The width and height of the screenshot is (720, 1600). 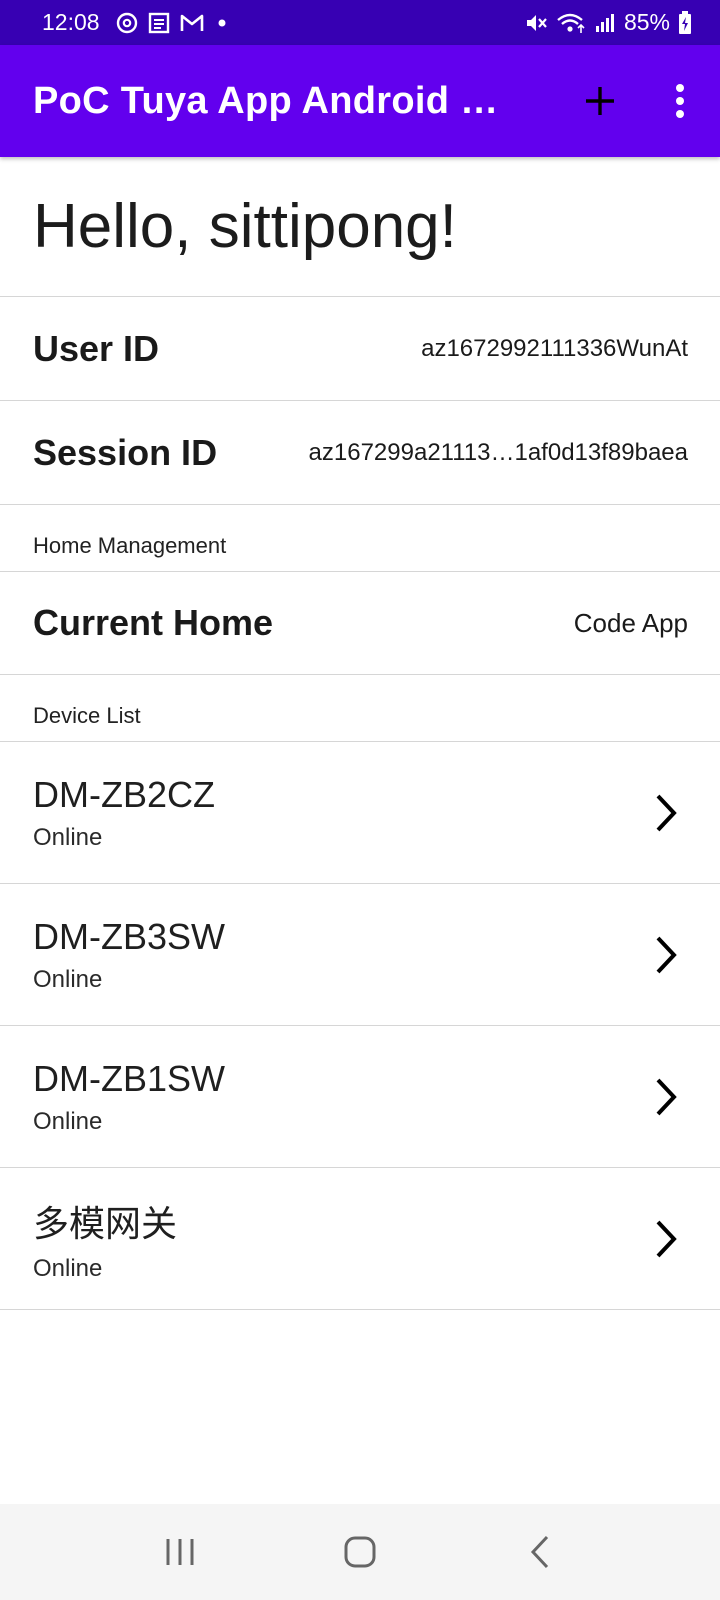 I want to click on status-time: 12:08, so click(x=71, y=22).